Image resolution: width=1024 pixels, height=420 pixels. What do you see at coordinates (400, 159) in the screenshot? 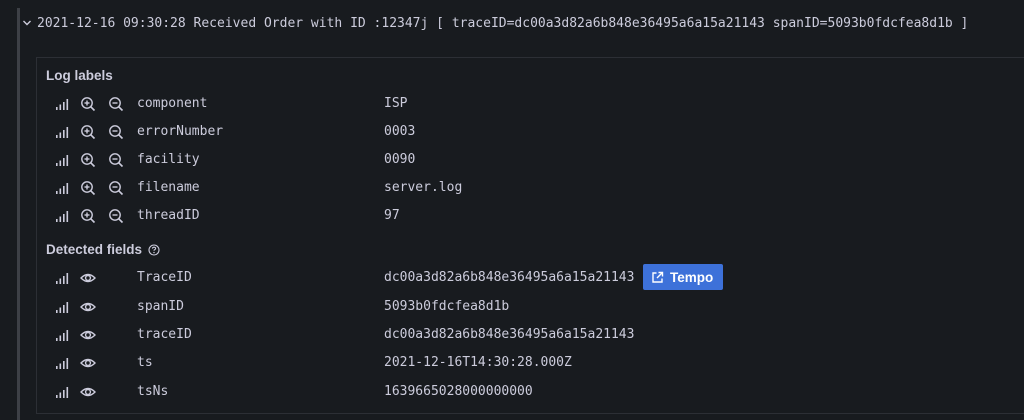
I see `label-value: 0090` at bounding box center [400, 159].